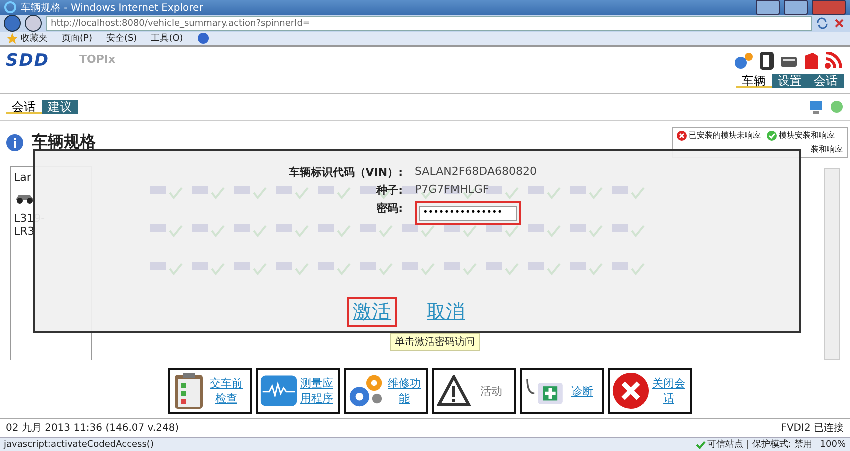 Image resolution: width=850 pixels, height=451 pixels. I want to click on help-icon, so click(203, 38).